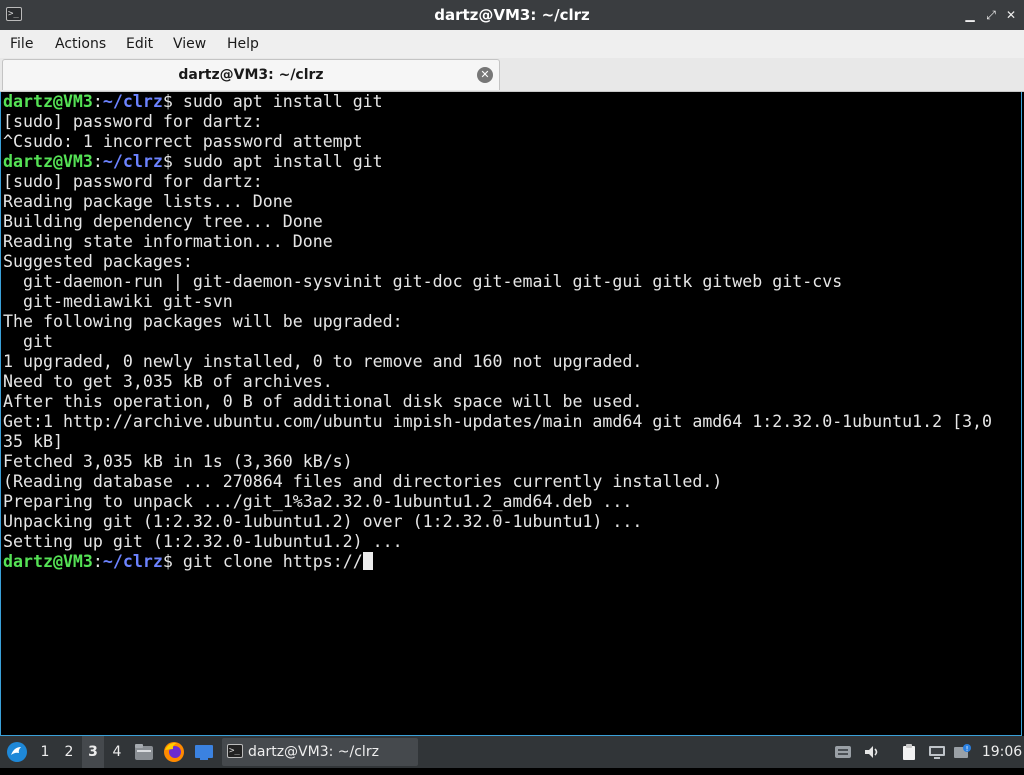 This screenshot has width=1024, height=775. I want to click on terminal-tab: dartz@VM3: ~/clrz ✕, so click(251, 74).